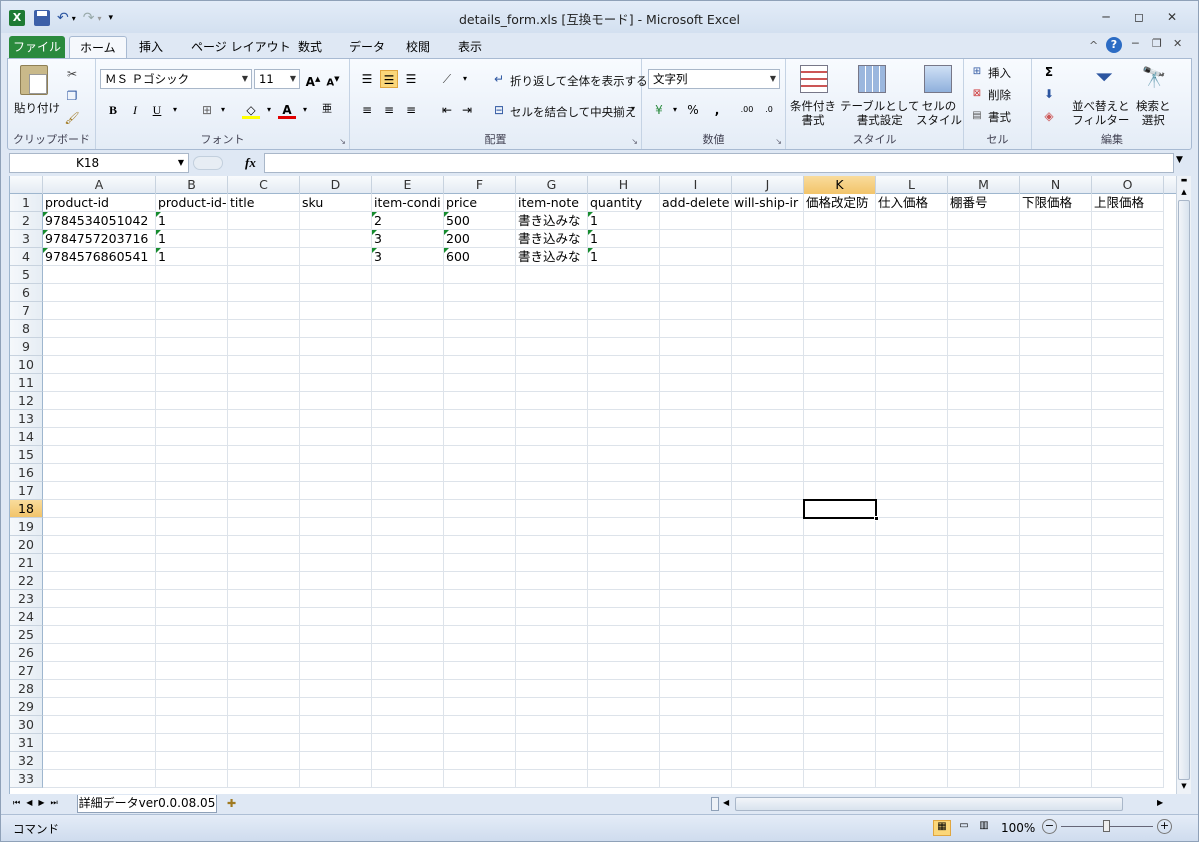 The image size is (1199, 842). Describe the element at coordinates (99, 509) in the screenshot. I see `cell-a18` at that location.